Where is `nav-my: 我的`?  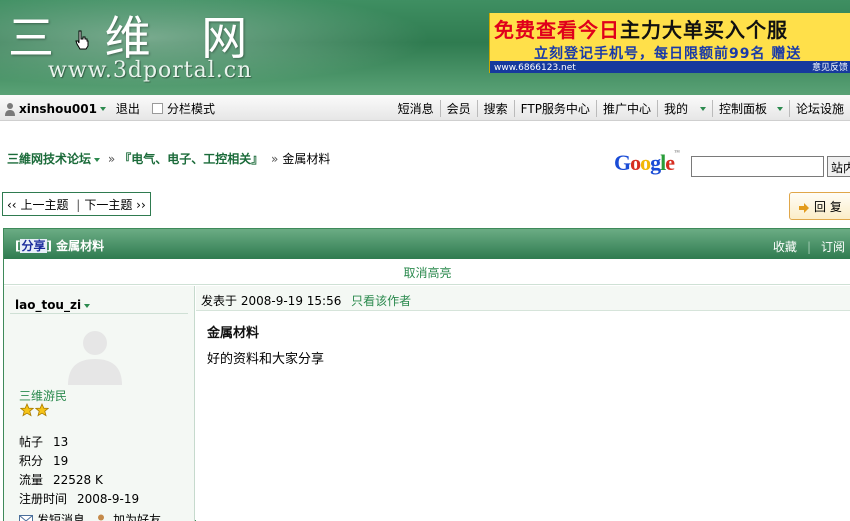
nav-my: 我的 is located at coordinates (684, 108).